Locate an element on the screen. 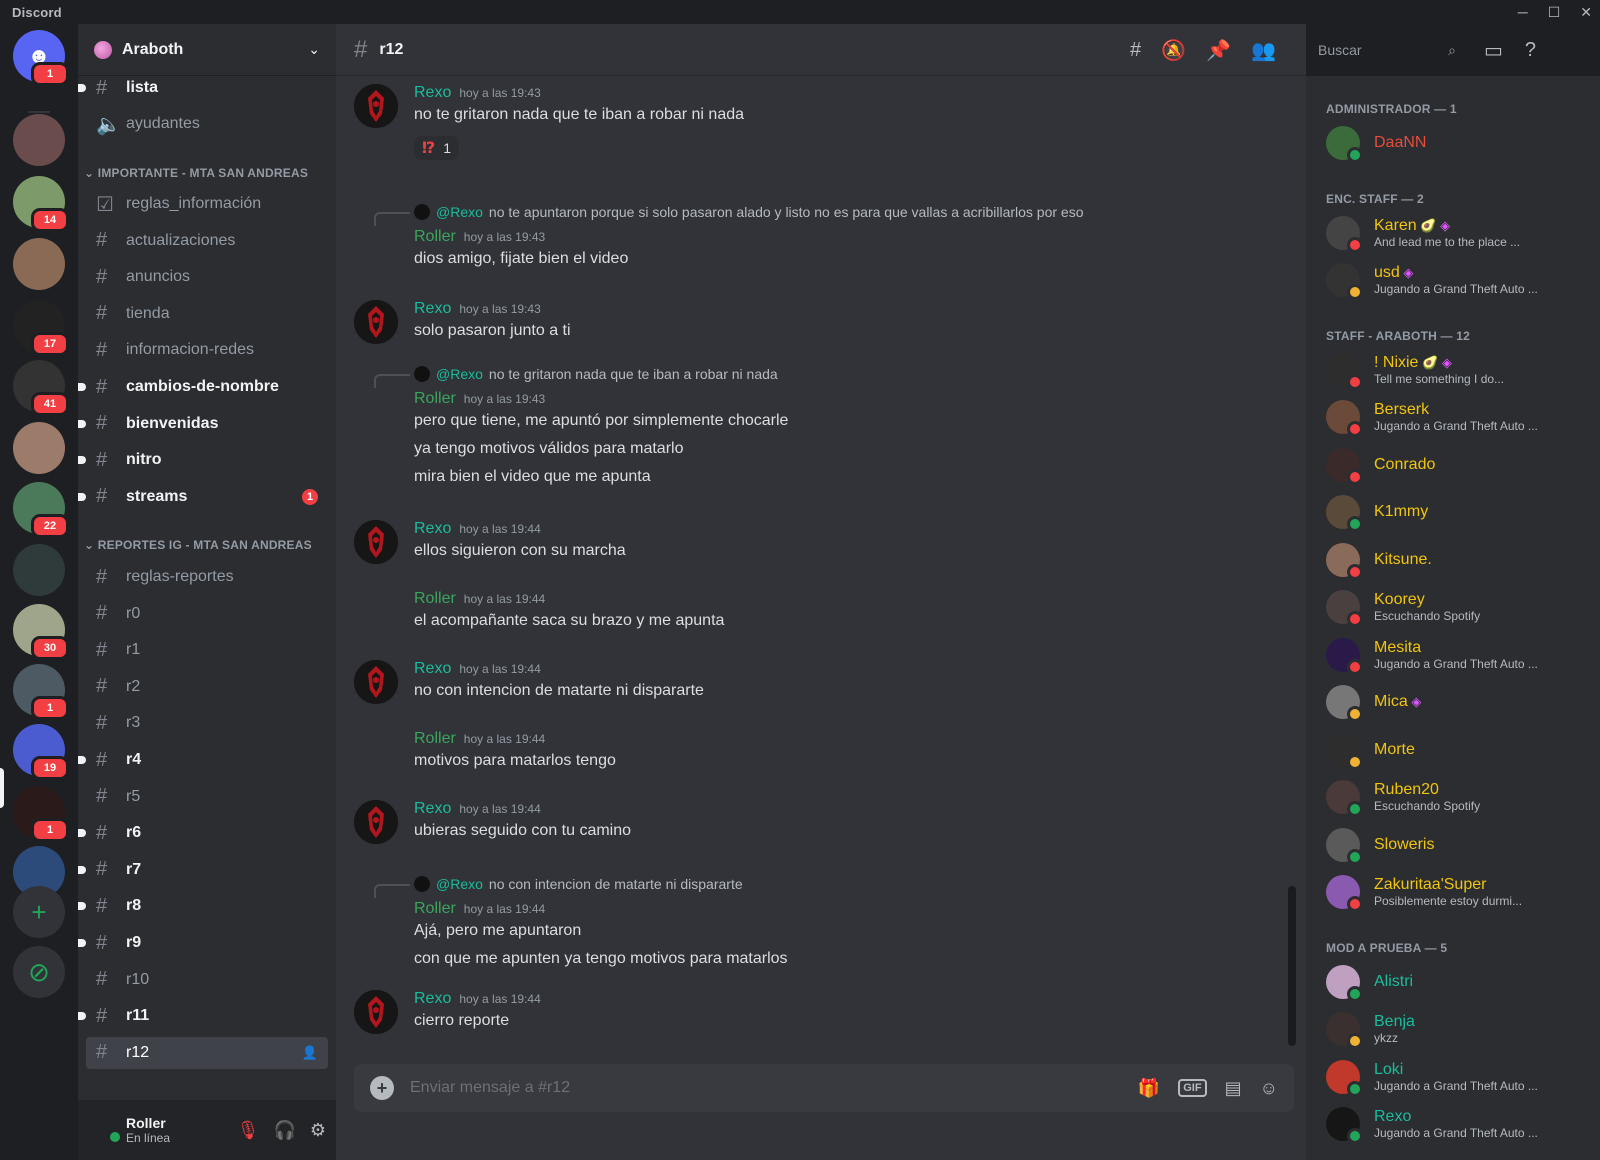 The width and height of the screenshot is (1600, 1160). channel-ayudantes: 🔈 ayudantes is located at coordinates (207, 124).